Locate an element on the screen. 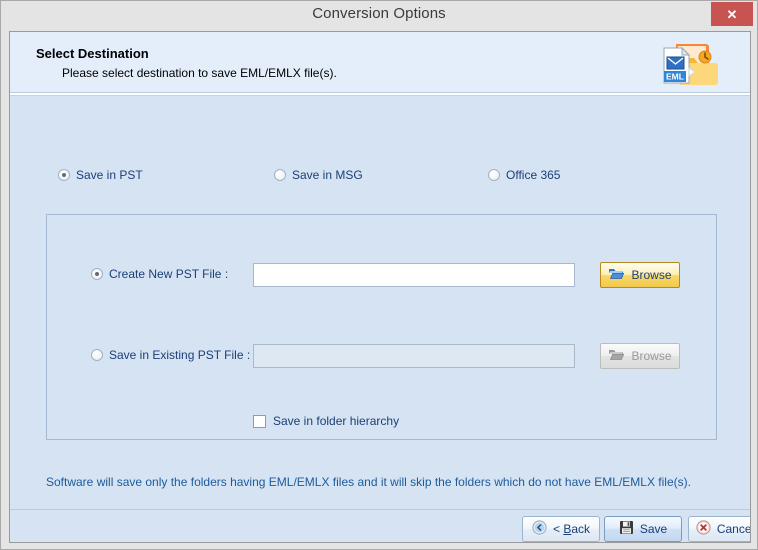 Image resolution: width=758 pixels, height=550 pixels. save-button: Save is located at coordinates (643, 529).